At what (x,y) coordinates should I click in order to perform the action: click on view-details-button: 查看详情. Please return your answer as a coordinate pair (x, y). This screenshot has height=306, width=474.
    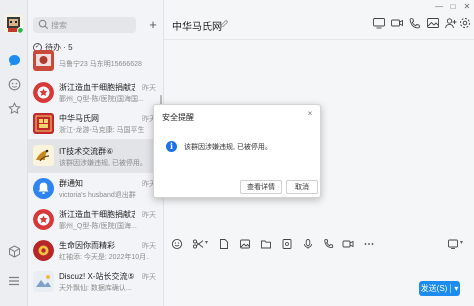
    Looking at the image, I should click on (261, 187).